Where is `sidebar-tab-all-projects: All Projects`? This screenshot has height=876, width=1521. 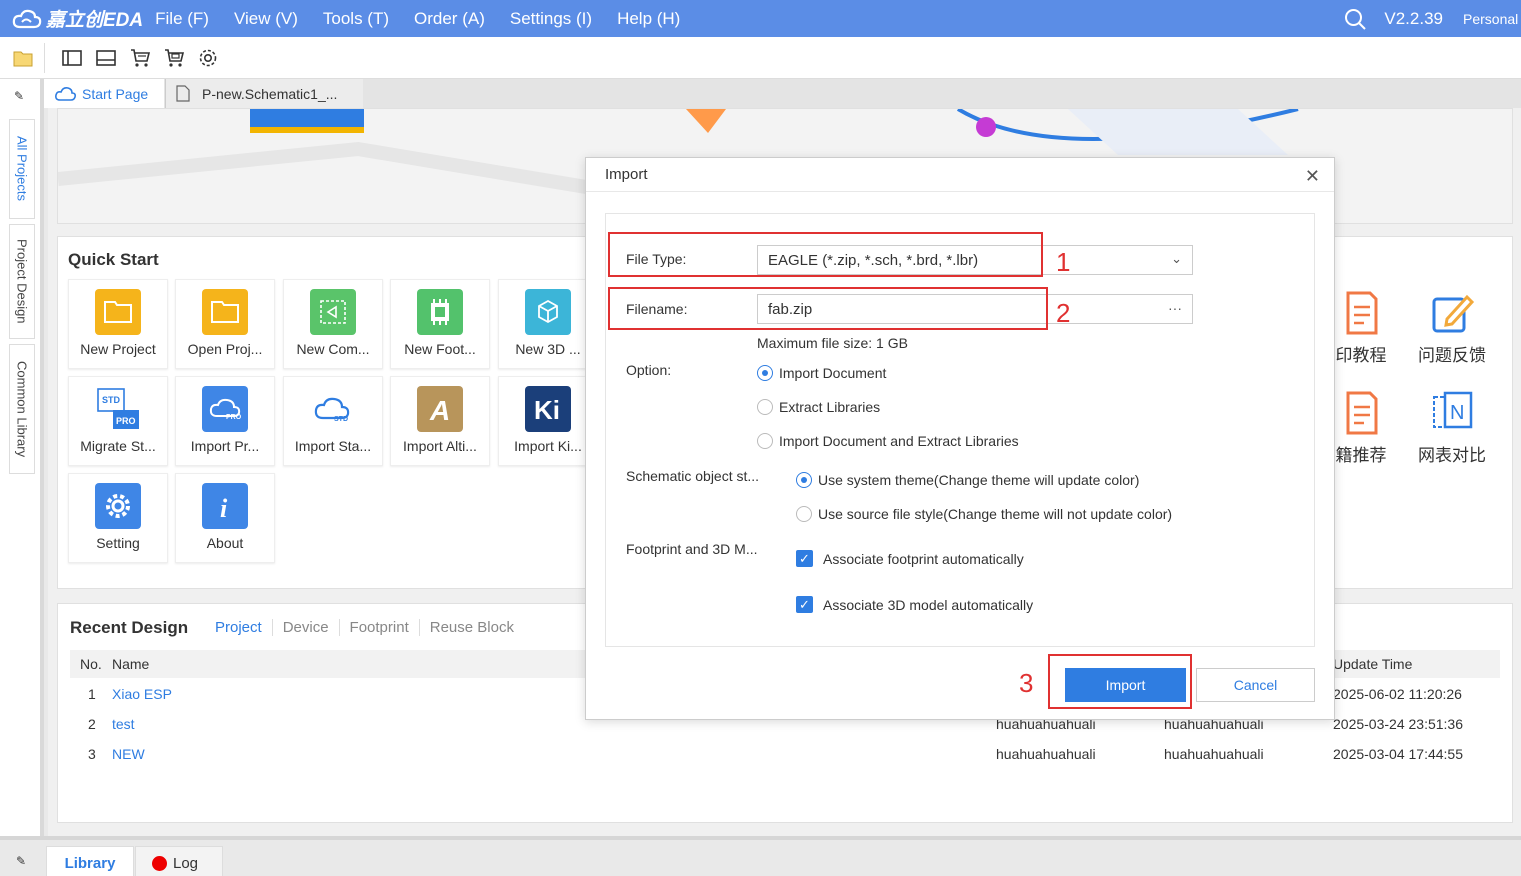 sidebar-tab-all-projects: All Projects is located at coordinates (22, 169).